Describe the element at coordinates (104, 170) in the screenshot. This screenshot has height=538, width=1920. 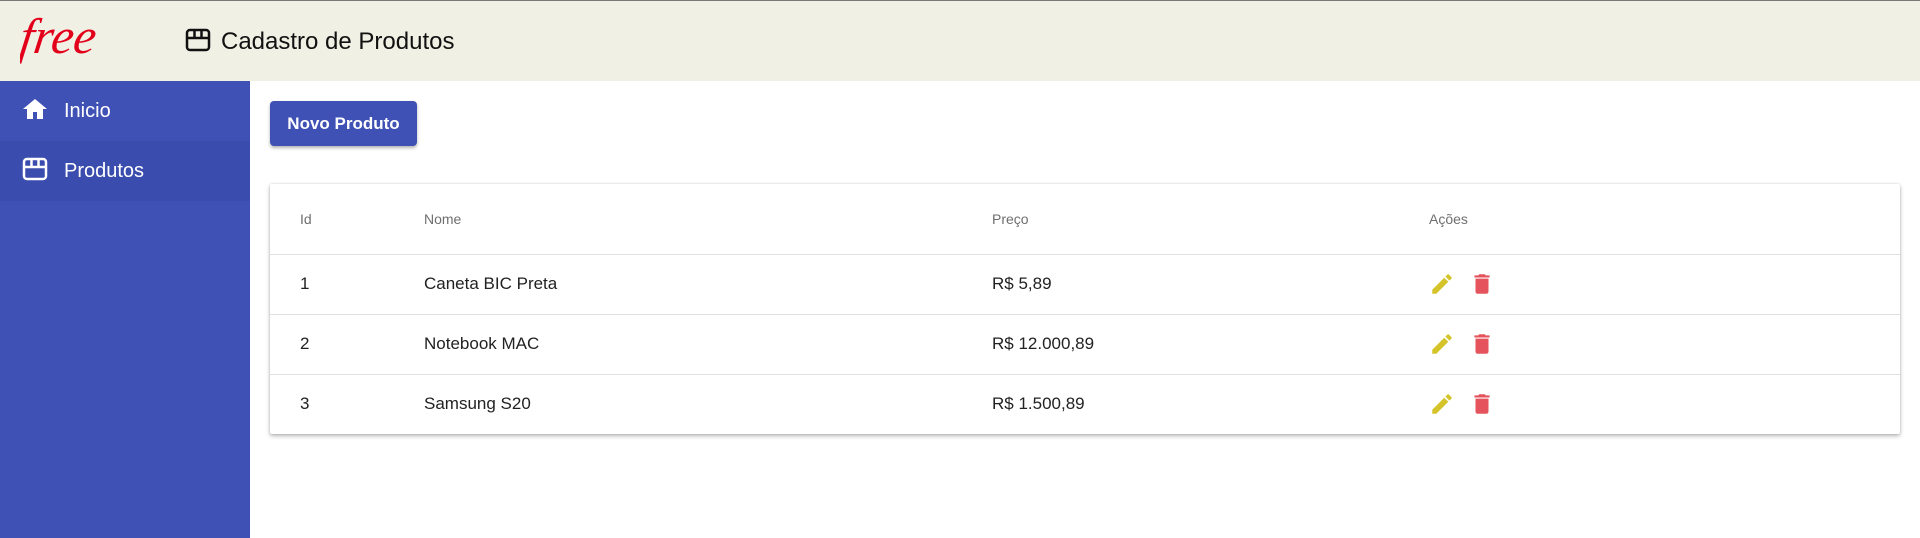
I see `sidebar-item-label: Produtos` at that location.